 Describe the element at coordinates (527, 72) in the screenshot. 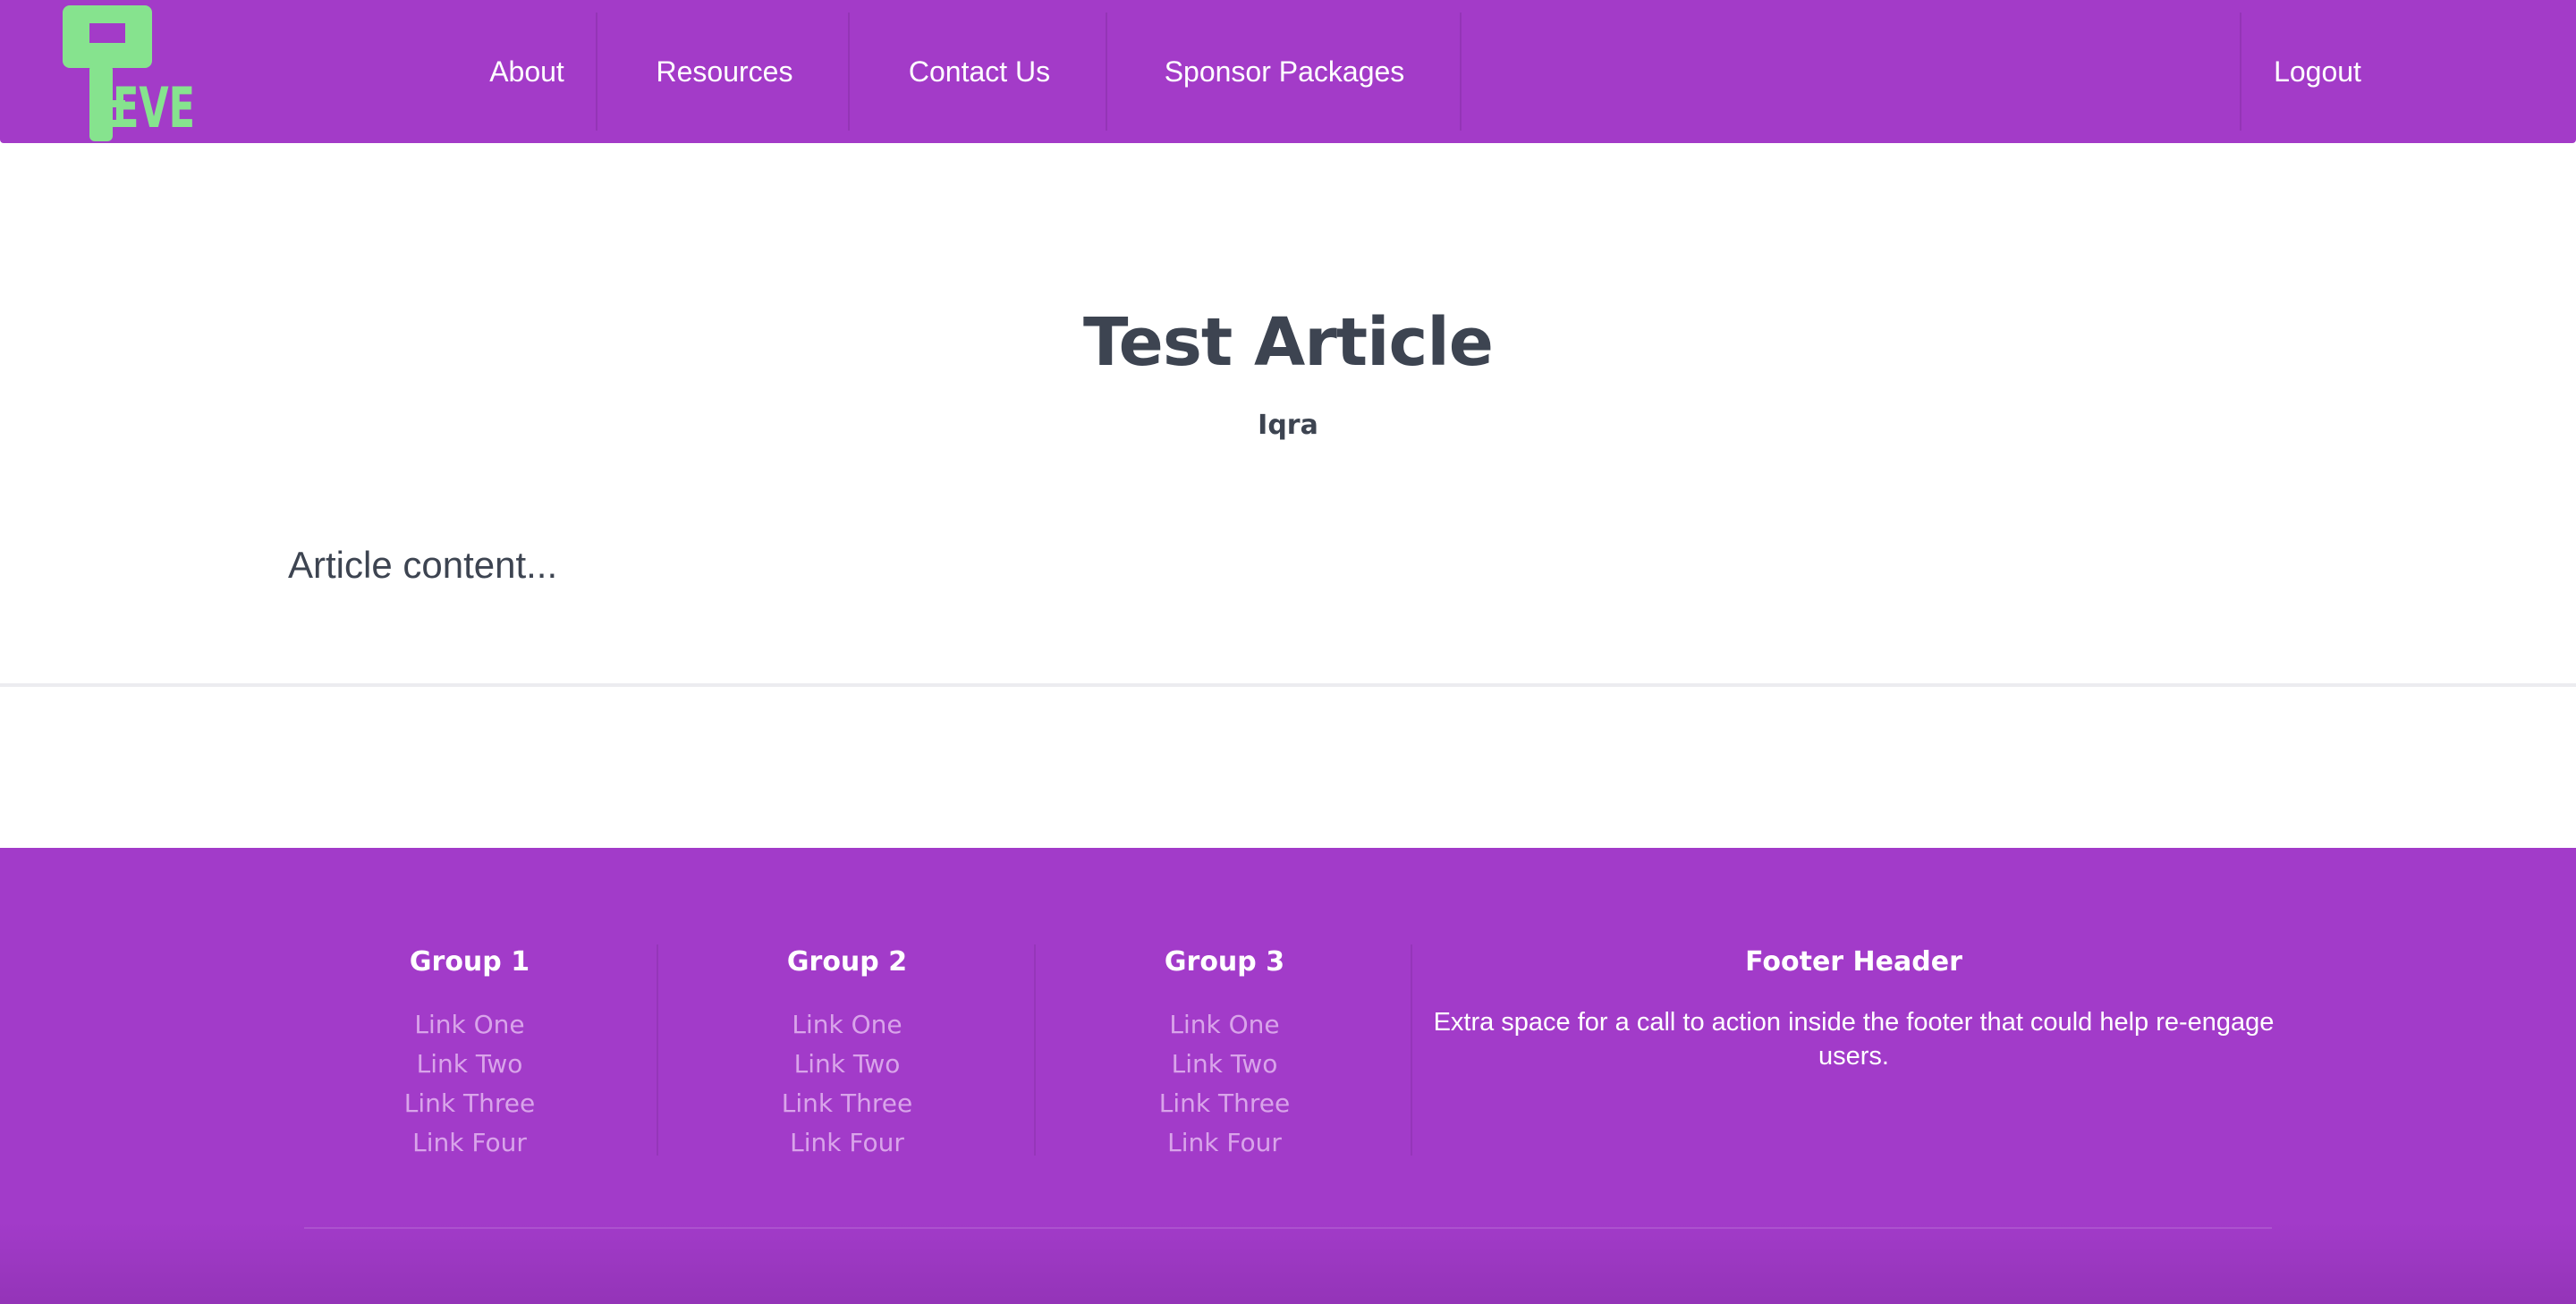

I see `nav-about-link: About` at that location.